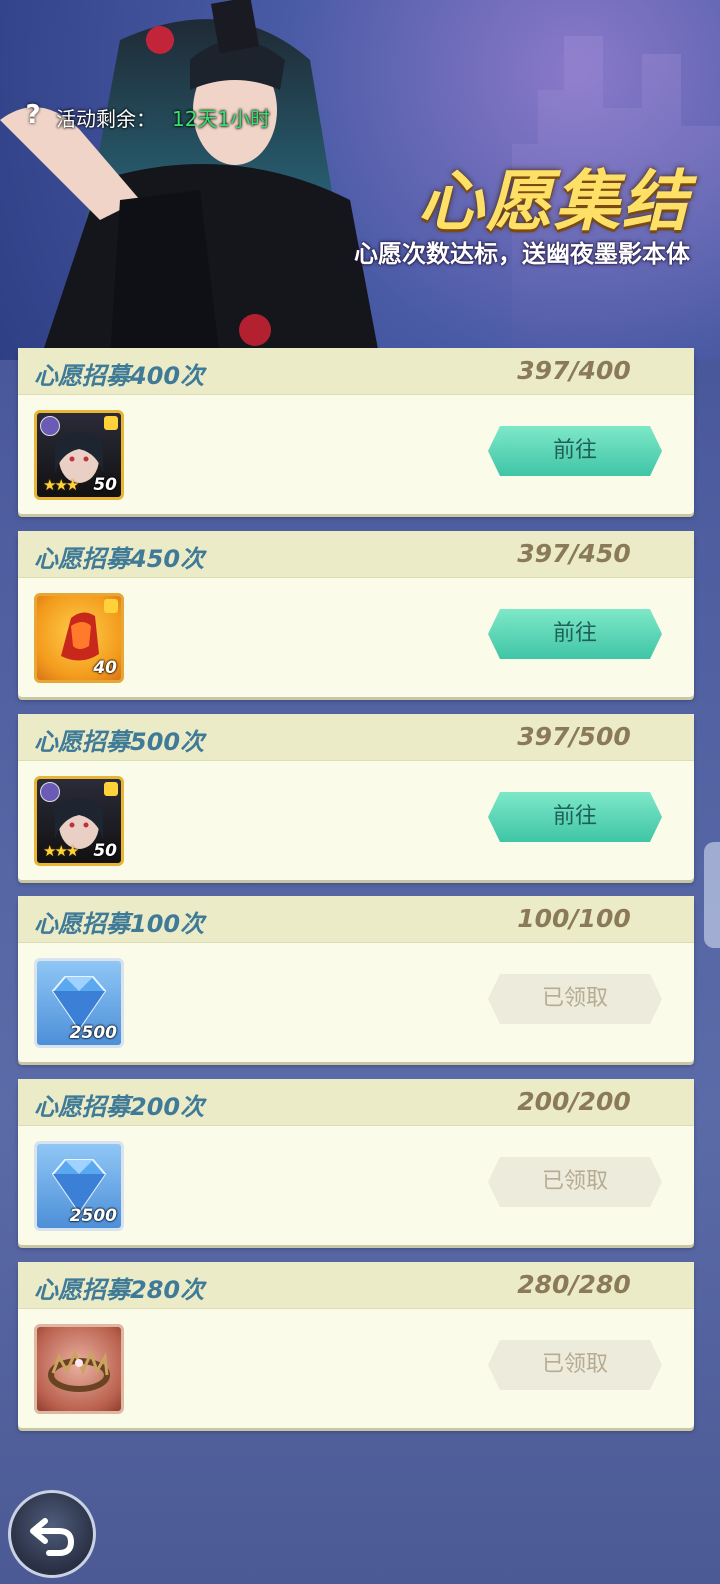  What do you see at coordinates (79, 638) in the screenshot?
I see `artifact-shard-icon: 40` at bounding box center [79, 638].